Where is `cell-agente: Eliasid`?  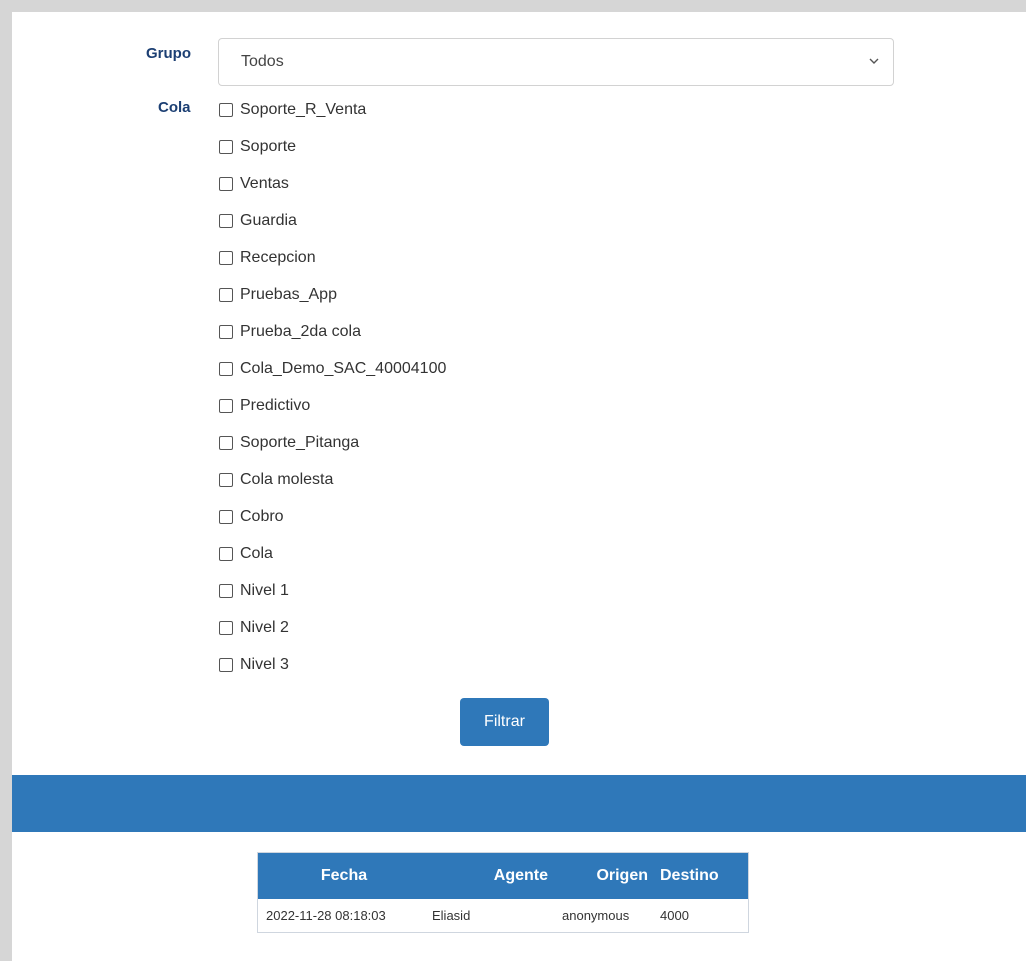 cell-agente: Eliasid is located at coordinates (451, 915).